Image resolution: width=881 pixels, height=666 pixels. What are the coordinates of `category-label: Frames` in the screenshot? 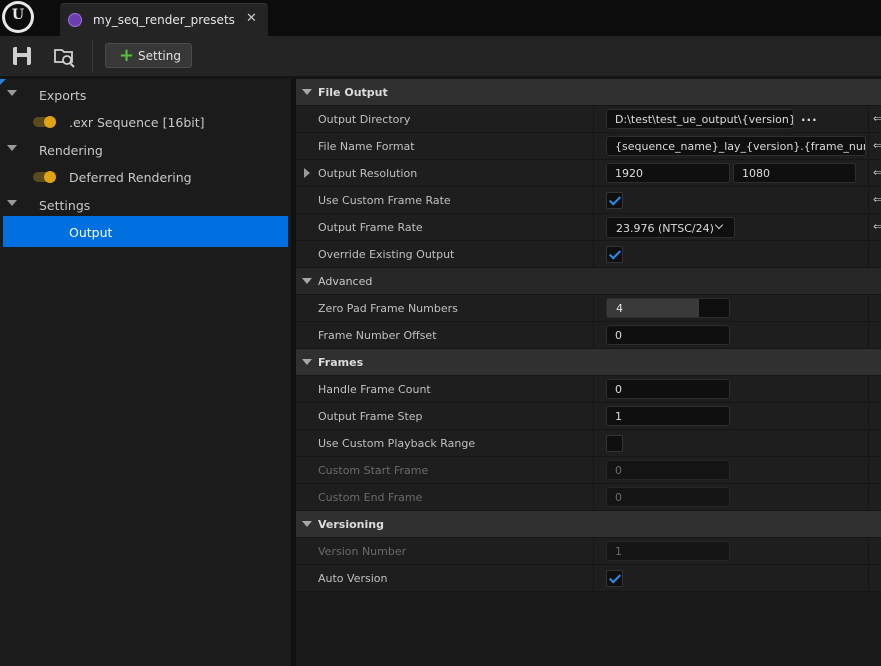 It's located at (341, 362).